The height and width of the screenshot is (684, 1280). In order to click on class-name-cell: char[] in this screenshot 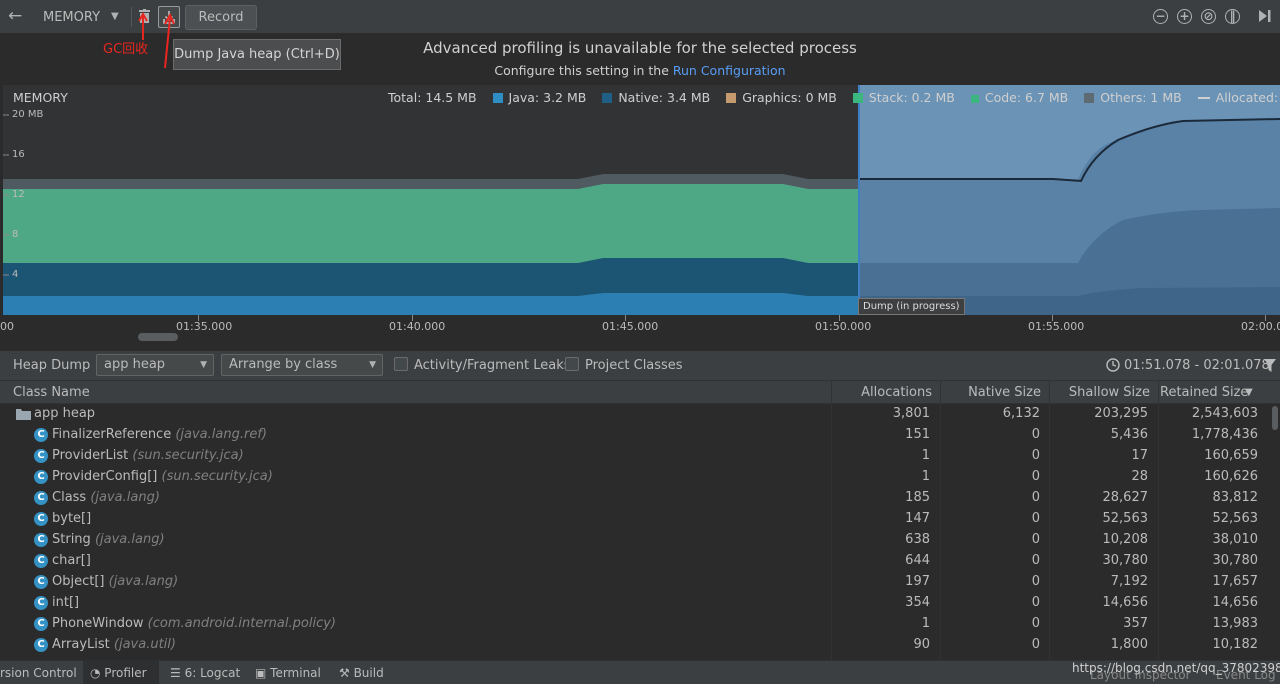, I will do `click(71, 560)`.